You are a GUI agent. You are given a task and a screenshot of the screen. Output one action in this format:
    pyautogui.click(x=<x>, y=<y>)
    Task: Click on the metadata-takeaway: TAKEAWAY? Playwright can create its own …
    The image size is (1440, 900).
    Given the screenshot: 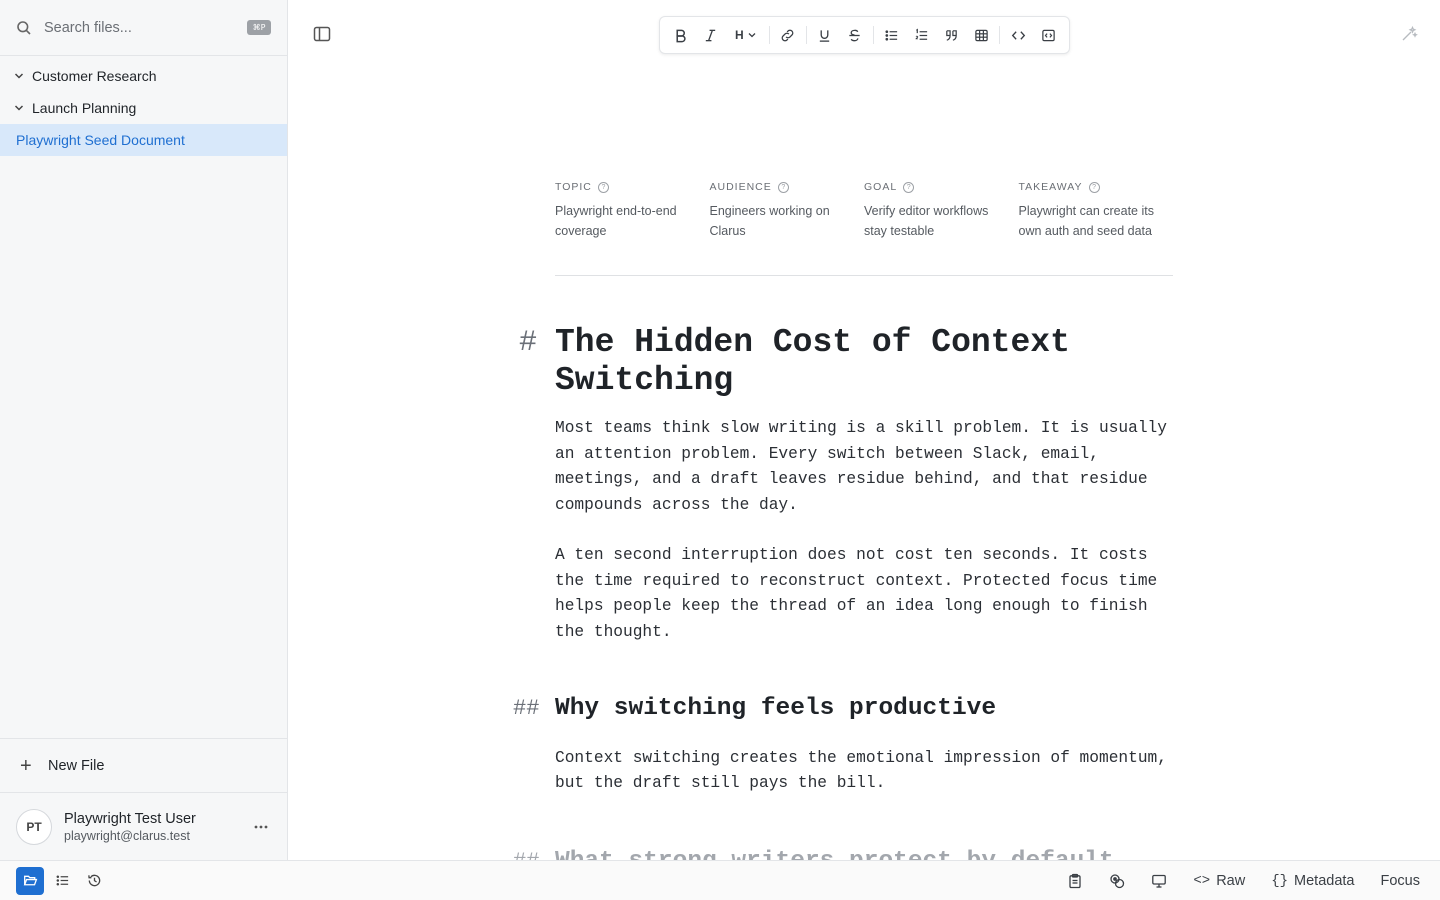 What is the action you would take?
    pyautogui.click(x=1096, y=227)
    